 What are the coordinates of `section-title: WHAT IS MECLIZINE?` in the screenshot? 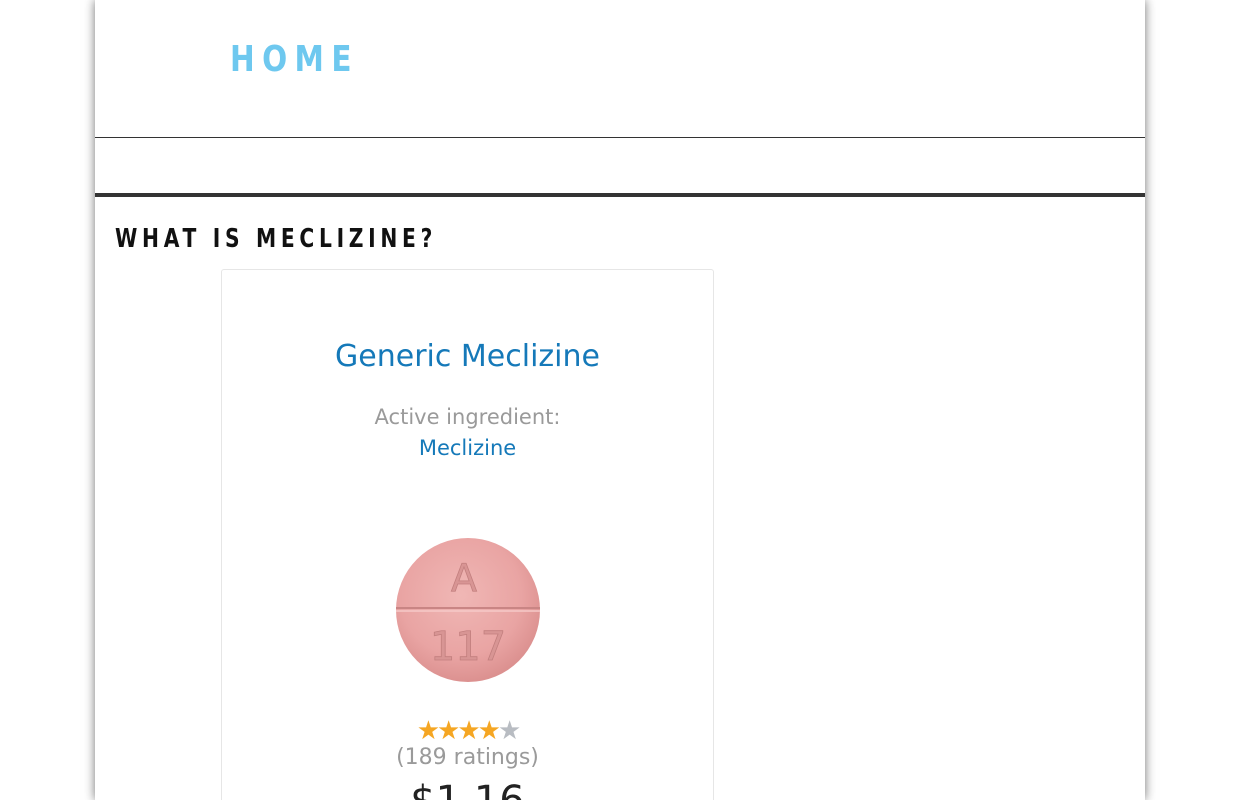 It's located at (276, 239).